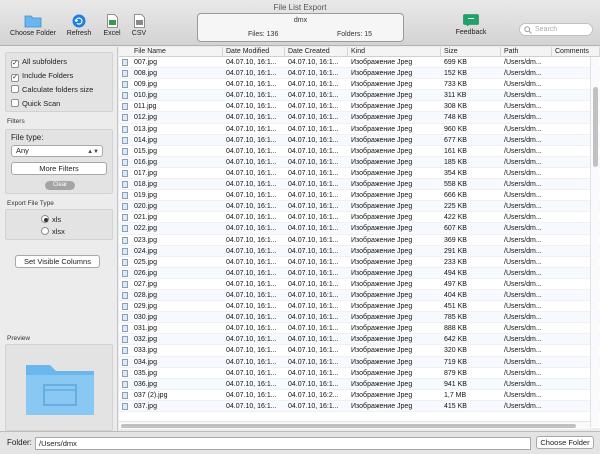  What do you see at coordinates (93, 152) in the screenshot?
I see `stepper-arrows-icon: ▲▼` at bounding box center [93, 152].